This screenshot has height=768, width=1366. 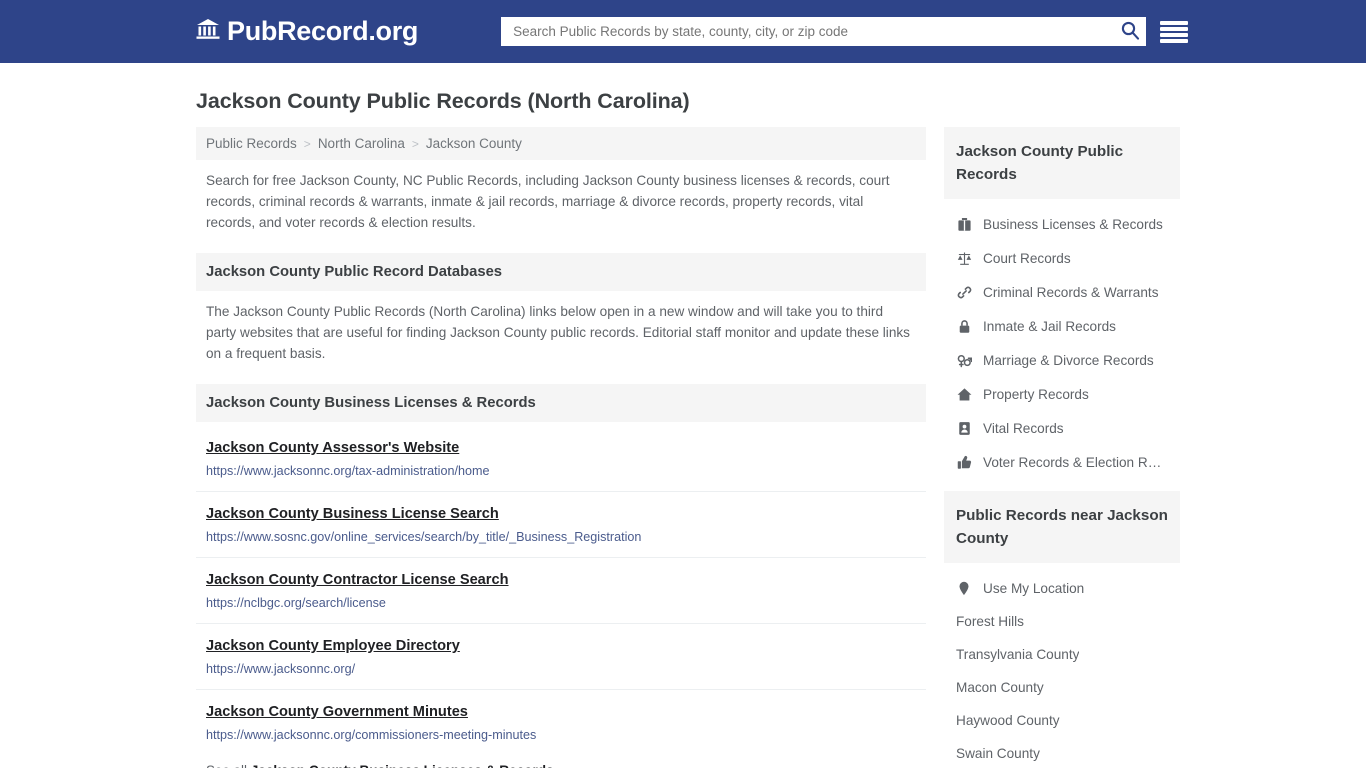 What do you see at coordinates (1062, 621) in the screenshot?
I see `sidebar-item-forest-hills: Forest Hills` at bounding box center [1062, 621].